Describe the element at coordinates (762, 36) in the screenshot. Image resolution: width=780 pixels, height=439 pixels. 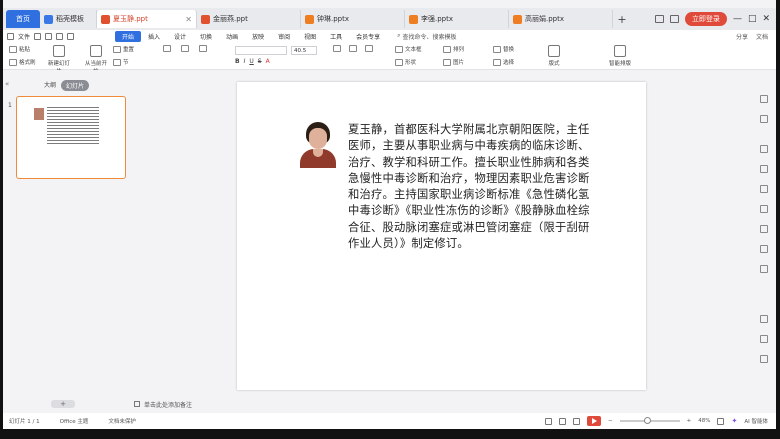
I see `doc-button: 文档` at that location.